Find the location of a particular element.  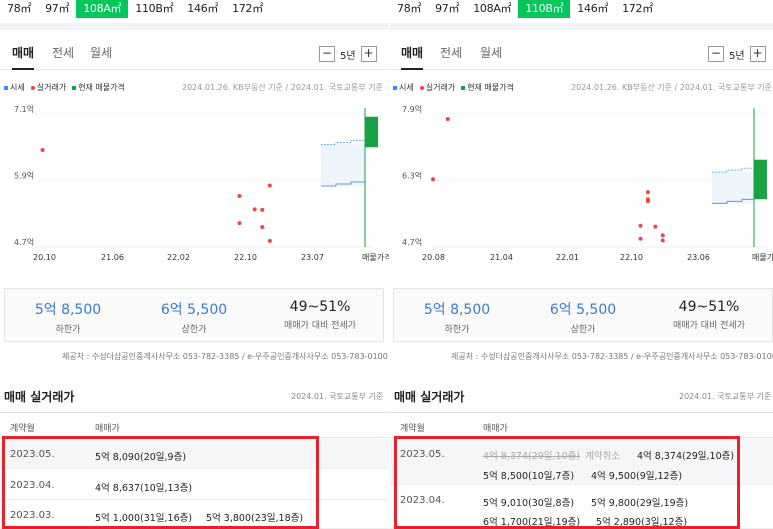

x-tick-label: 22.01 is located at coordinates (567, 257).